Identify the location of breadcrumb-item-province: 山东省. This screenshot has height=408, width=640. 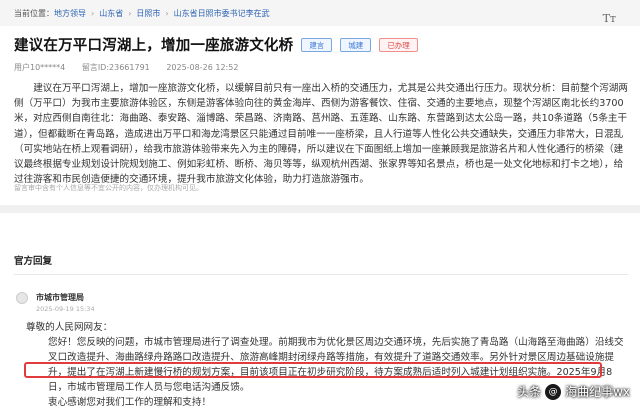
(111, 13).